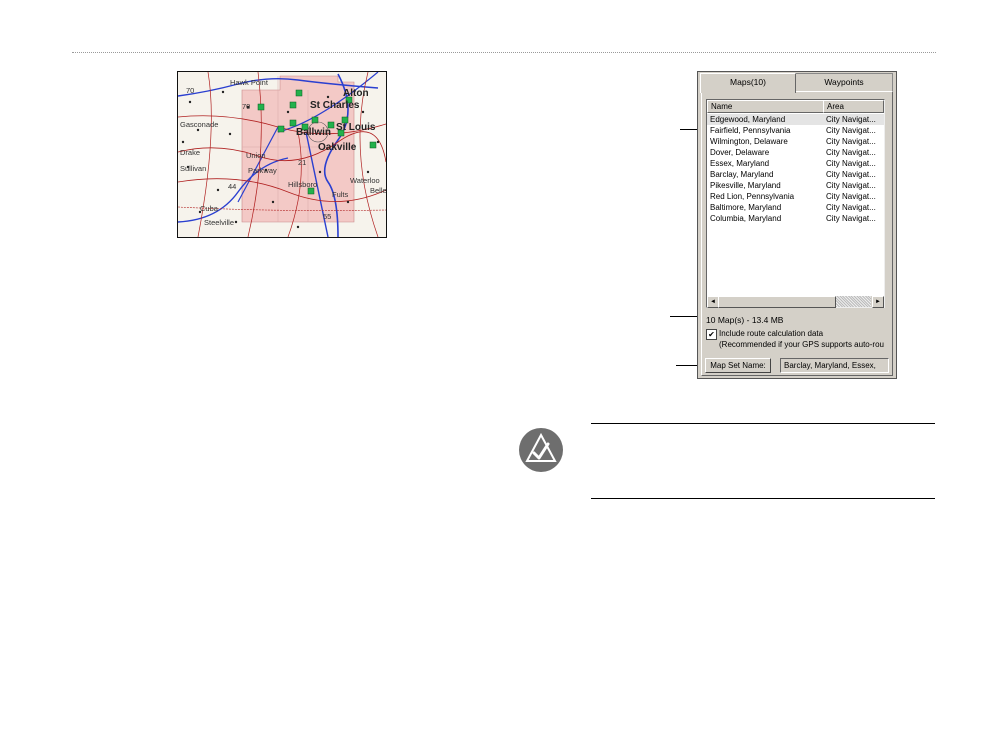  I want to click on map-name: Red Lion, Pennsylvania, so click(752, 196).